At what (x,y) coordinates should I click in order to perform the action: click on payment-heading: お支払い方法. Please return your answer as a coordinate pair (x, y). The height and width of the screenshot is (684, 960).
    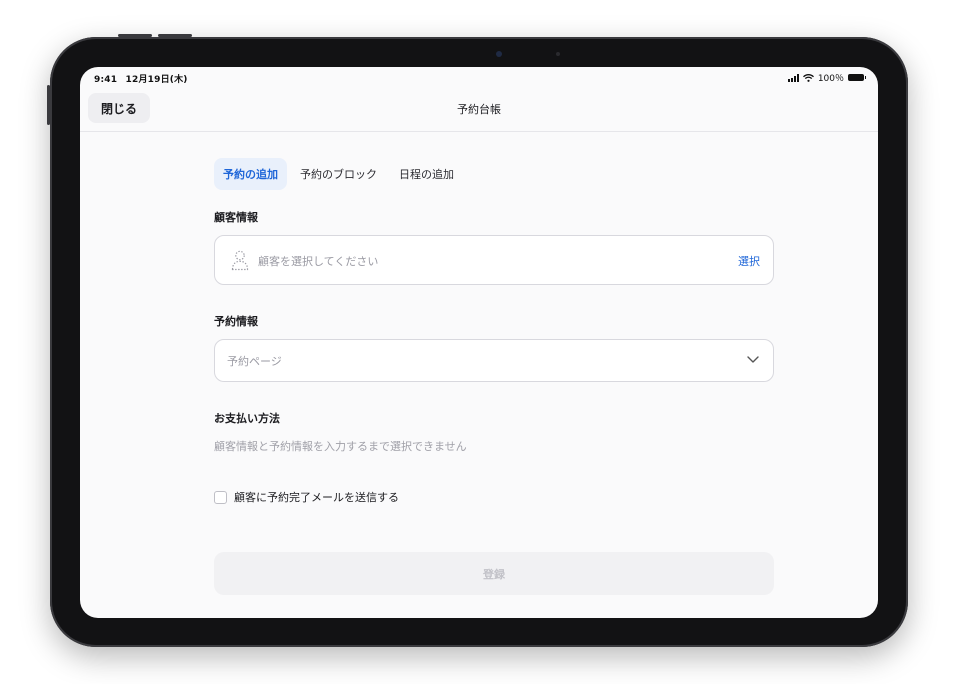
    Looking at the image, I should click on (247, 418).